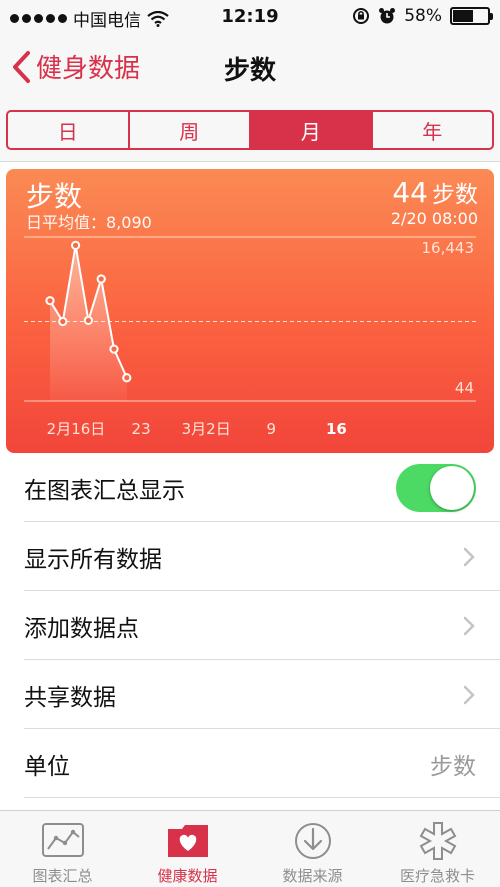 This screenshot has width=500, height=887. I want to click on sources-icon, so click(312, 841).